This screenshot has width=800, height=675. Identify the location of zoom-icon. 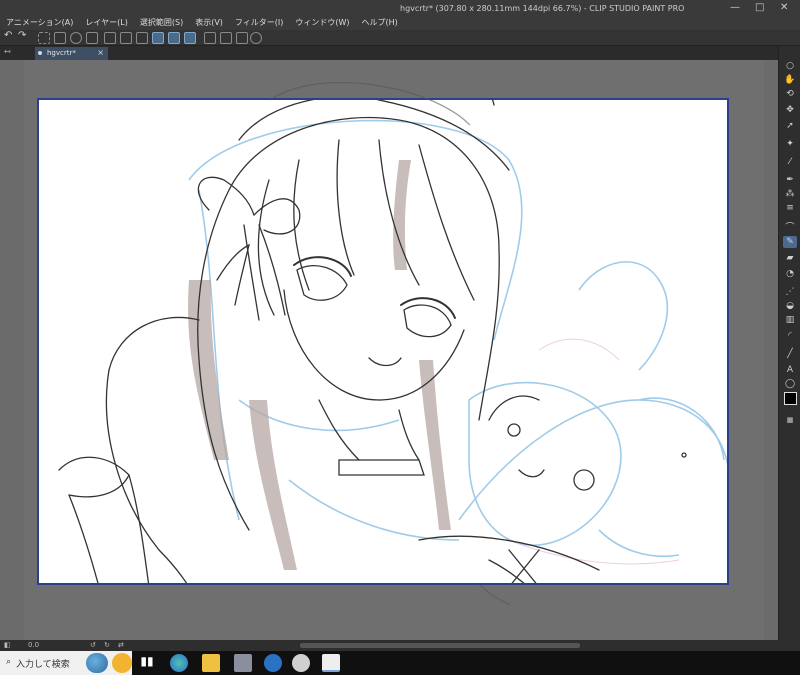
(210, 38).